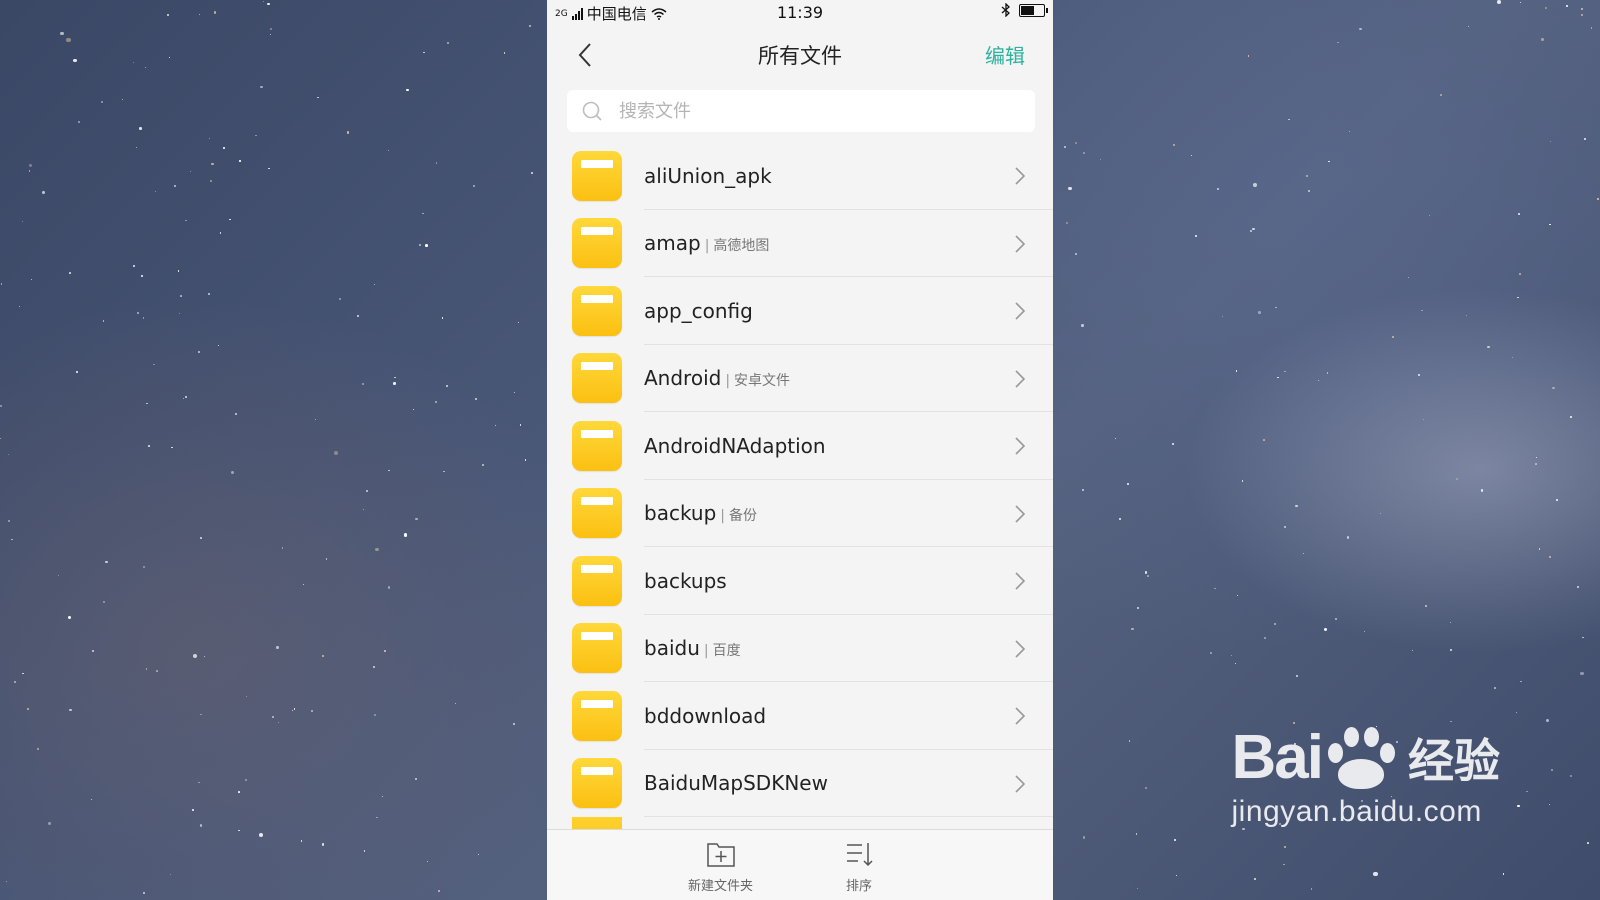 This screenshot has width=1600, height=900. Describe the element at coordinates (800, 864) in the screenshot. I see `bottom-toolbar: 新建文件夹 排序` at that location.